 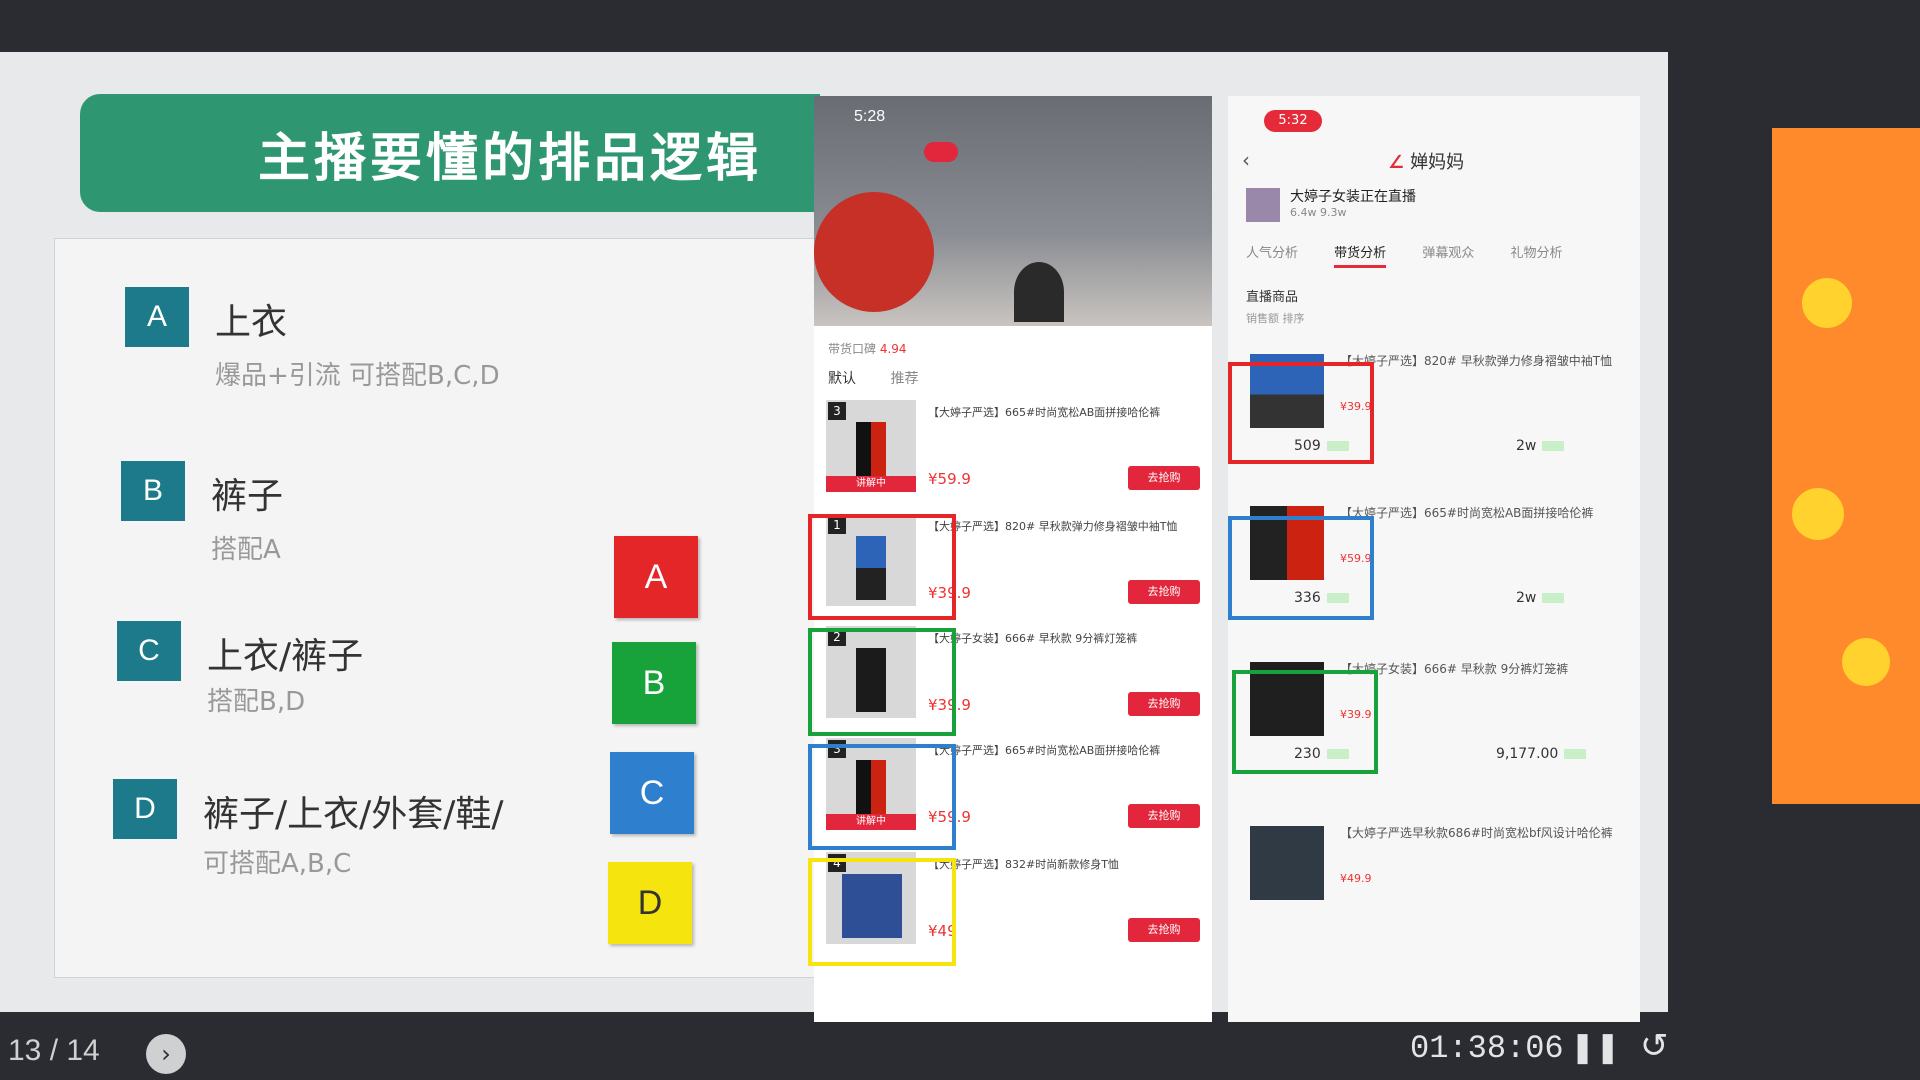 I want to click on badge-d: D, so click(x=145, y=809).